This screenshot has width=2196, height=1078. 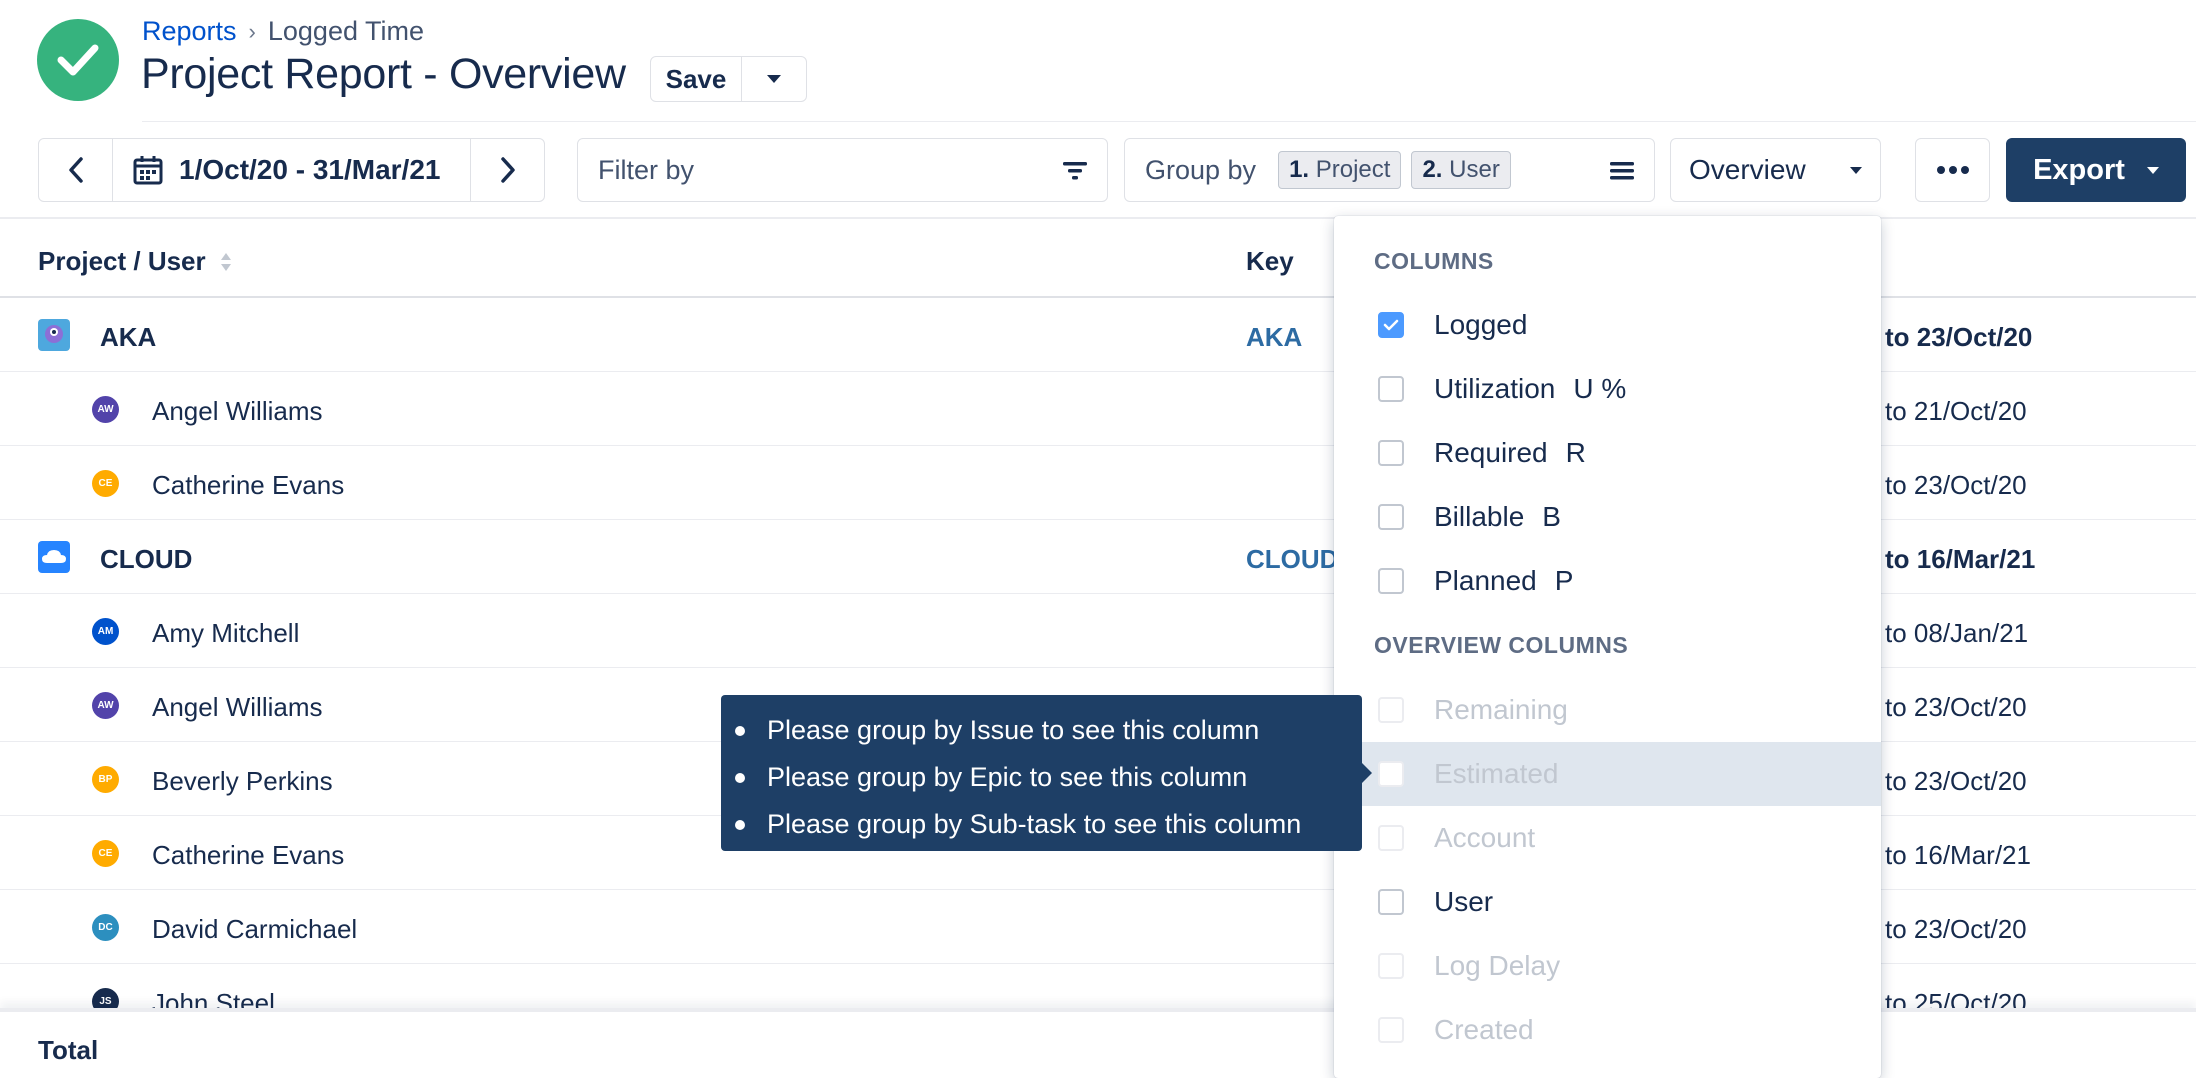 I want to click on group-by-control: Group by 1. Project 2. User, so click(x=1389, y=170).